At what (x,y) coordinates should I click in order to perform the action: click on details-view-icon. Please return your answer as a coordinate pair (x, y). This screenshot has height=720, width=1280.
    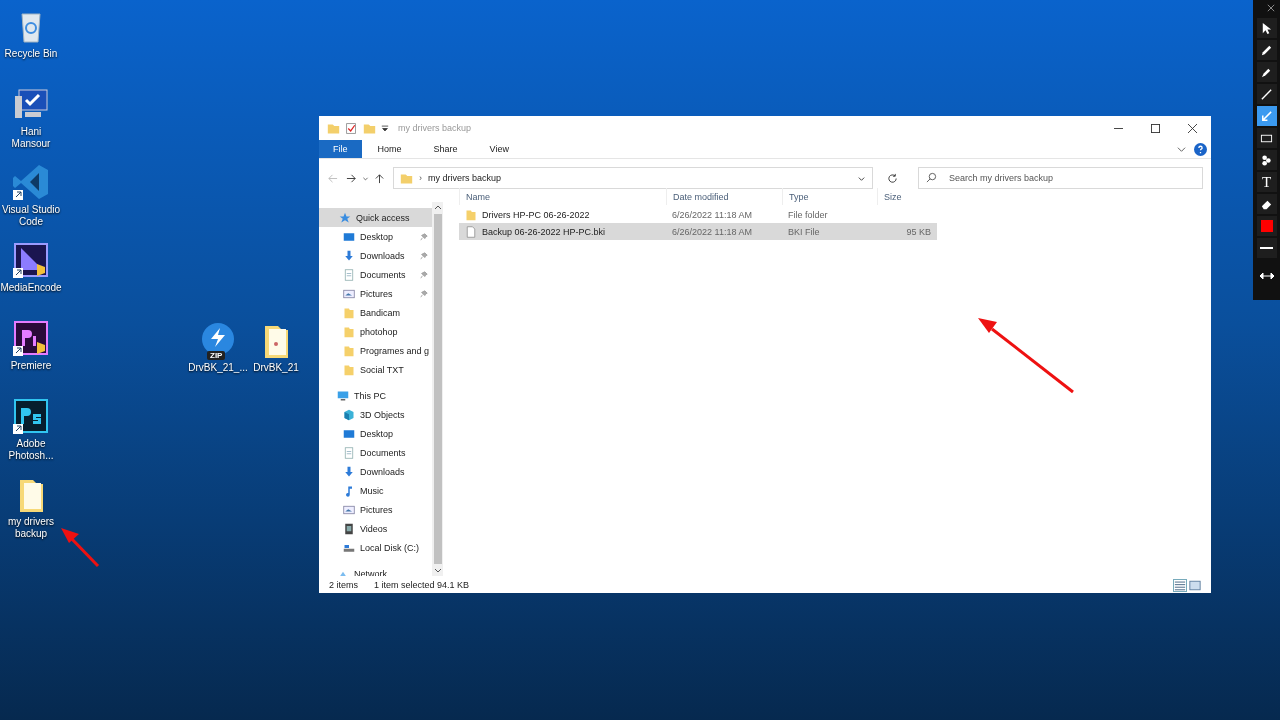
    Looking at the image, I should click on (1180, 585).